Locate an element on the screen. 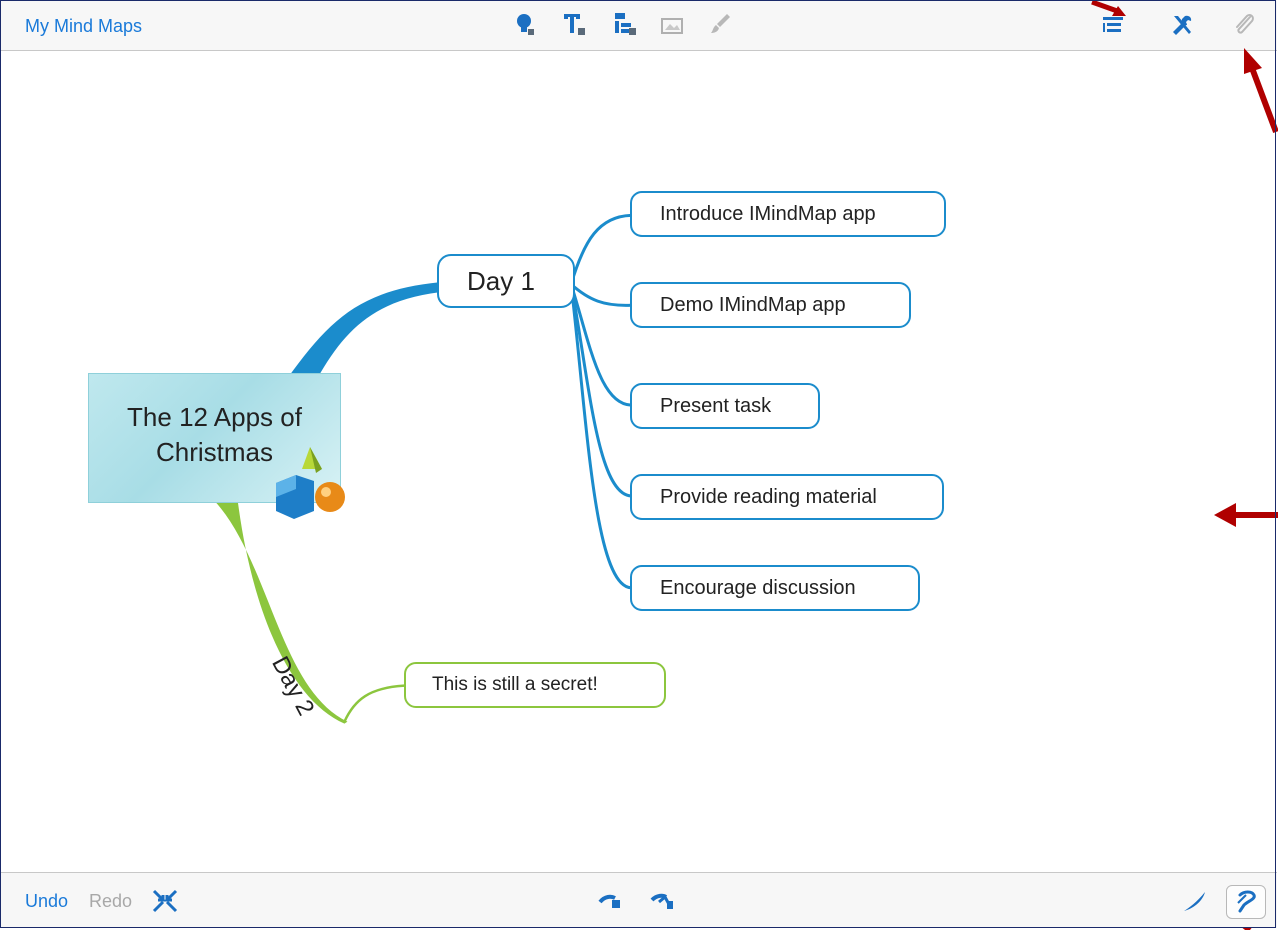 The width and height of the screenshot is (1278, 930). topic-provide-reading-material: Provide reading material is located at coordinates (787, 497).